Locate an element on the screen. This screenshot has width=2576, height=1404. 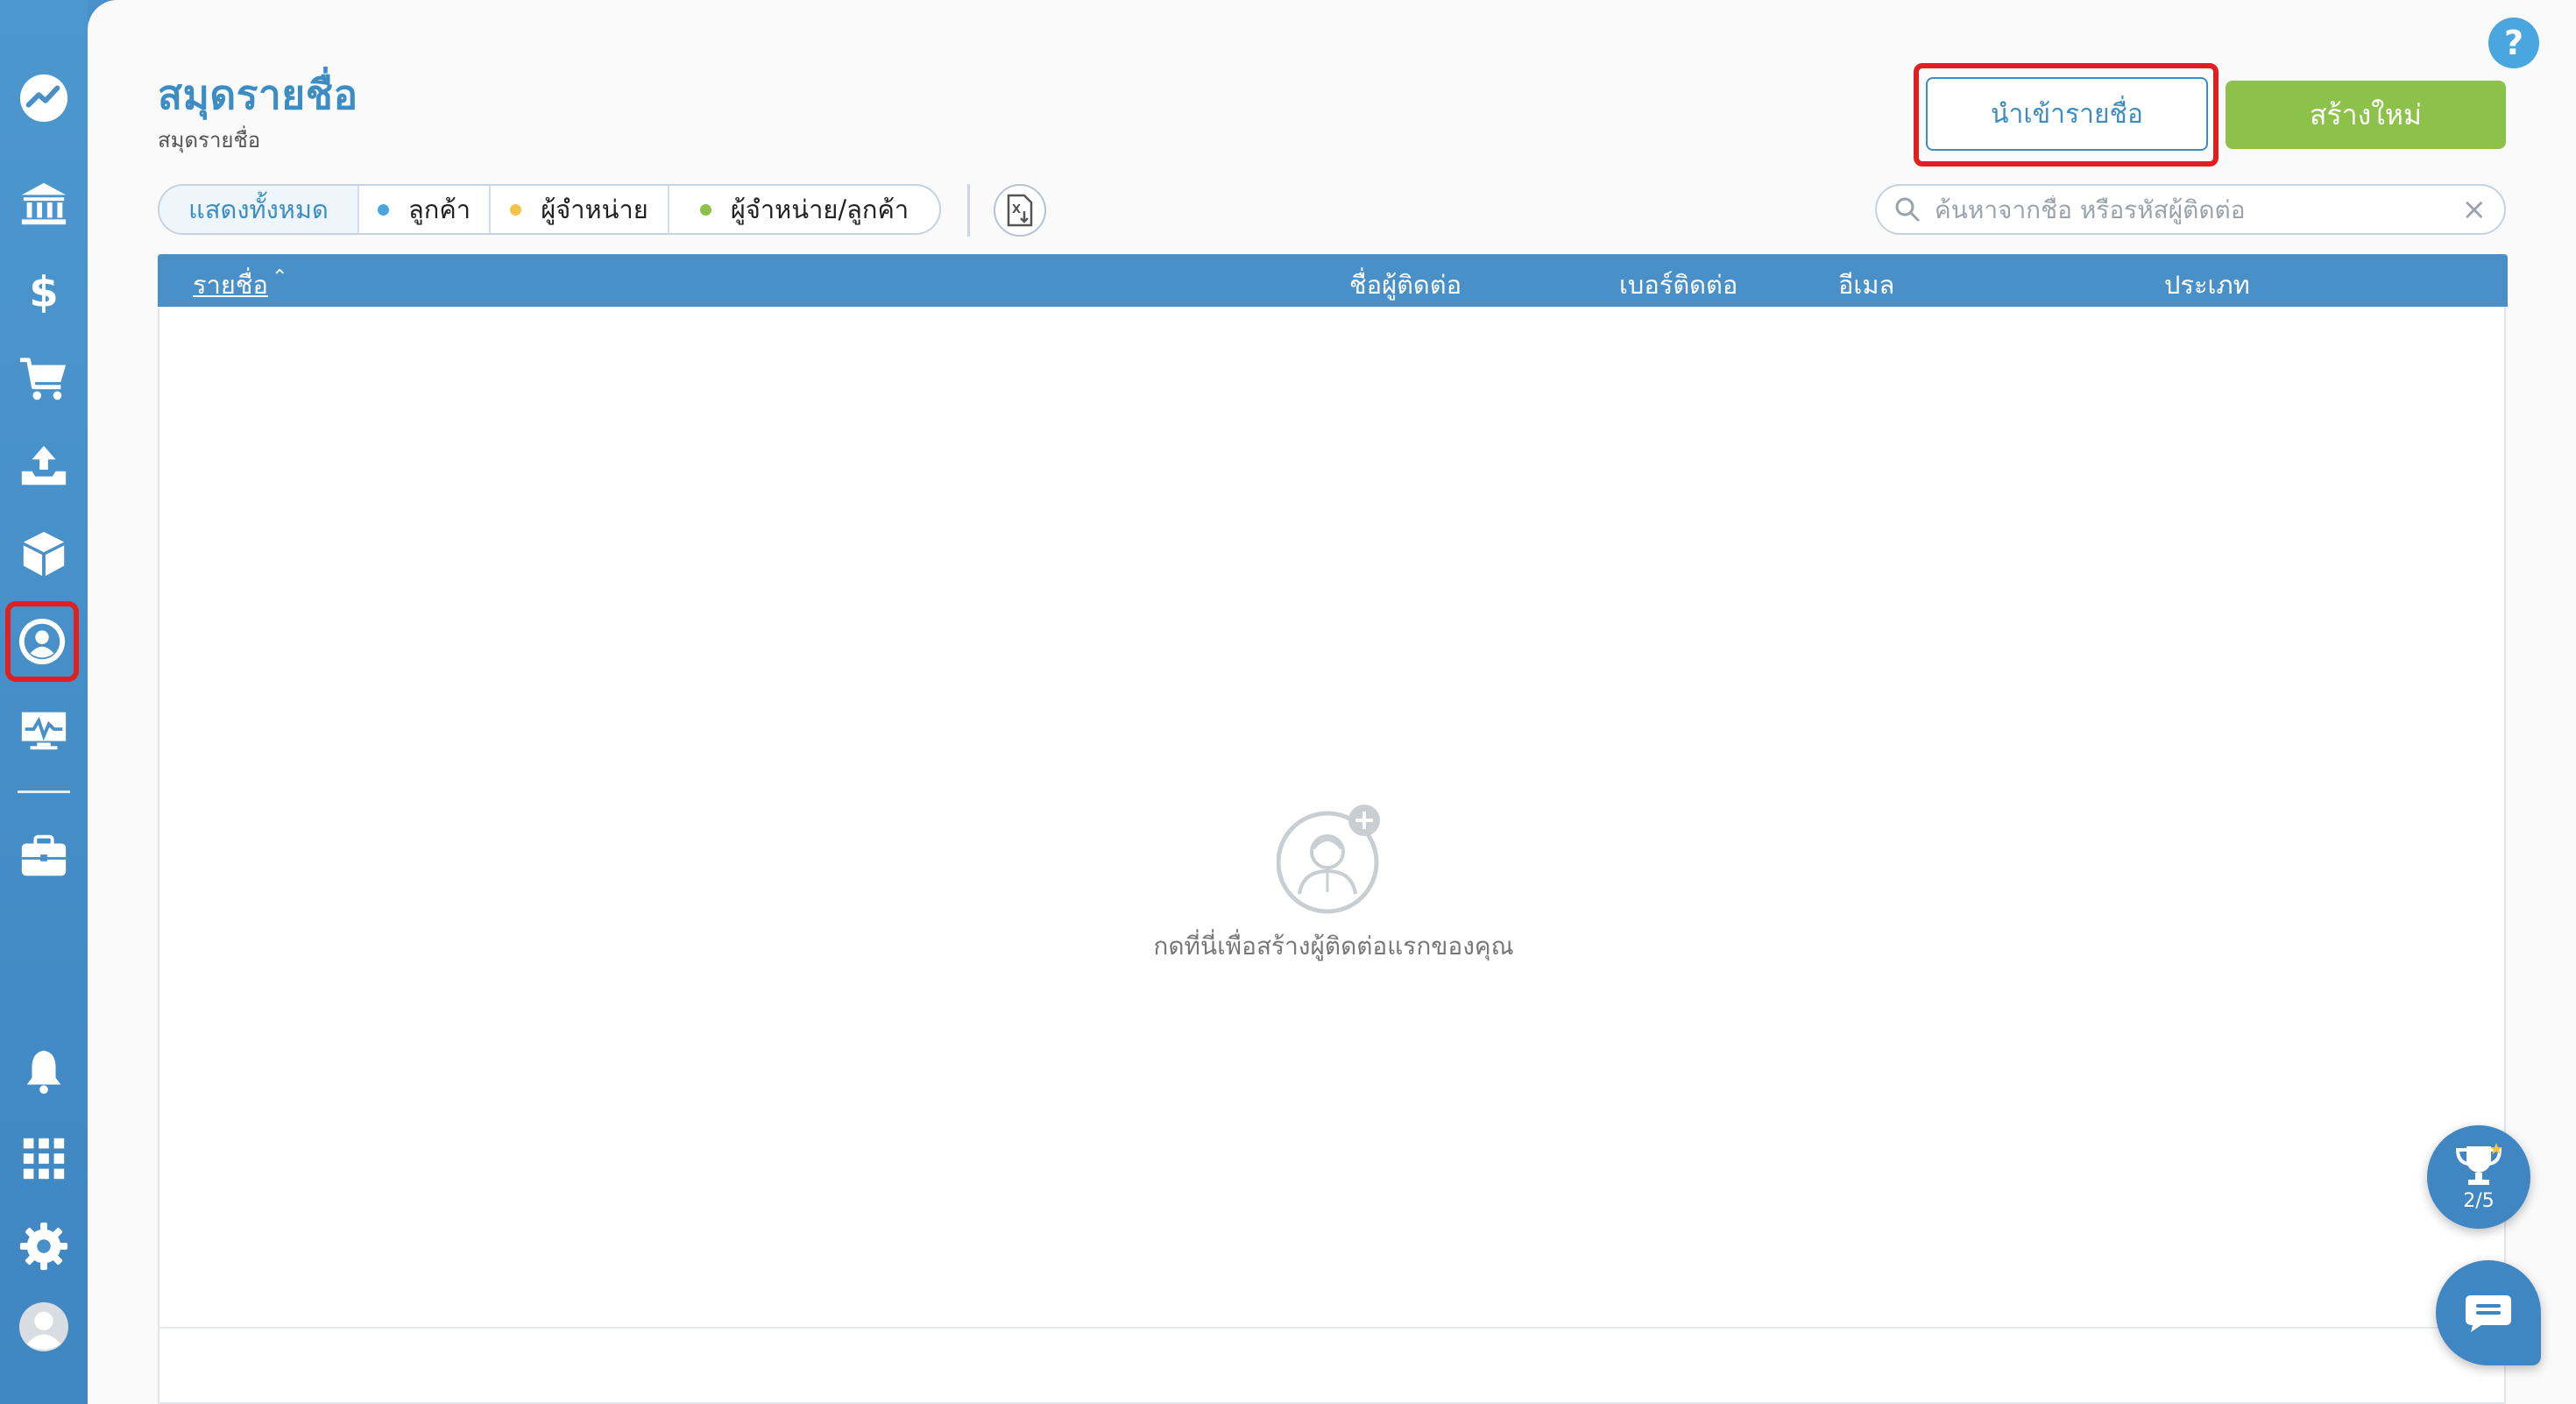
filter-label: ผู้จำหน่าย/ลูกค้า is located at coordinates (819, 209).